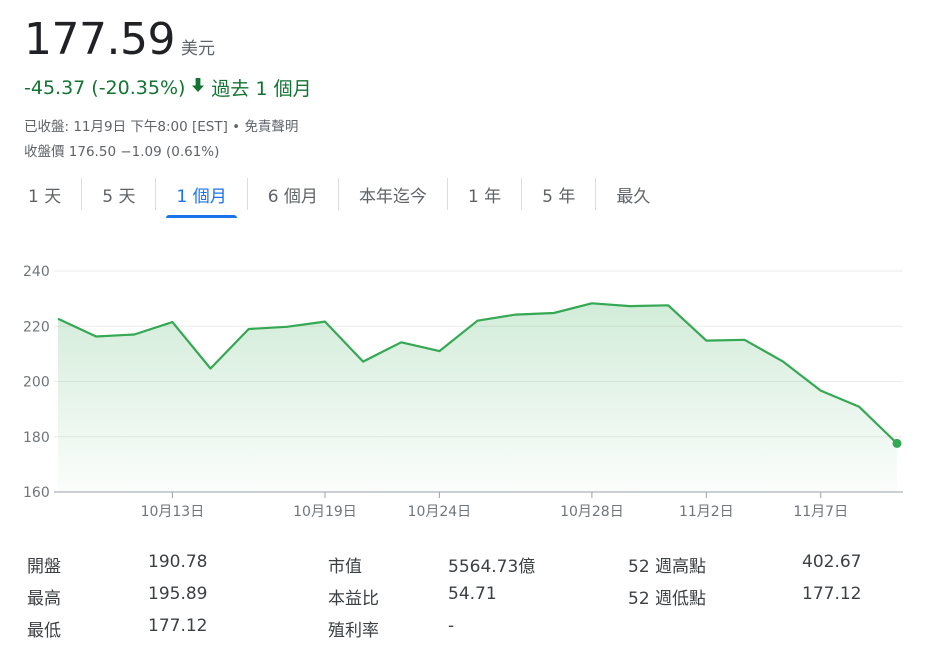  Describe the element at coordinates (393, 196) in the screenshot. I see `tab-ytd: 本年迄今` at that location.